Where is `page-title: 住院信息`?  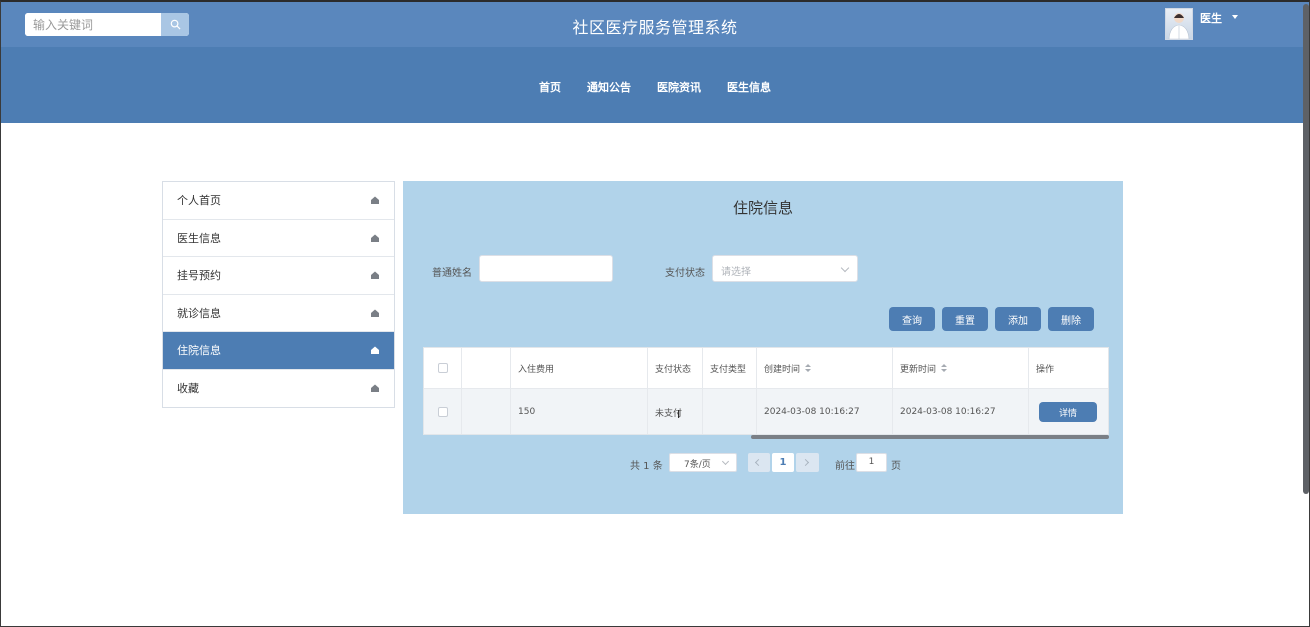
page-title: 住院信息 is located at coordinates (762, 208).